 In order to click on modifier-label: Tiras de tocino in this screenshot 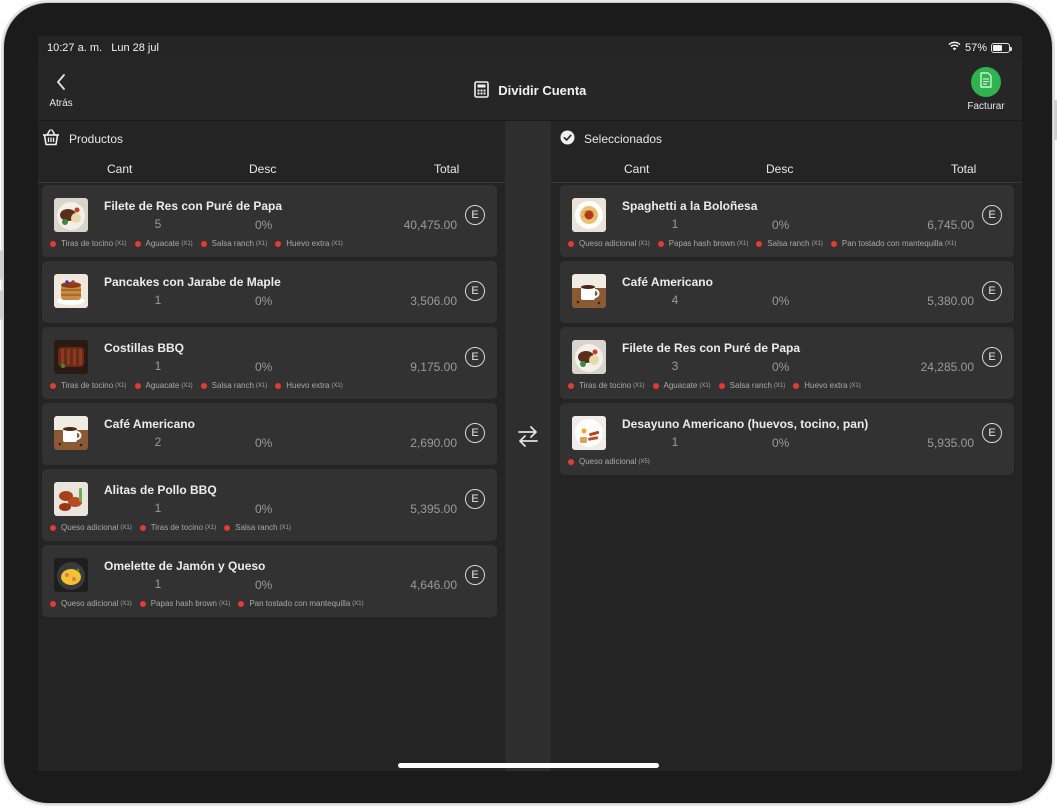, I will do `click(87, 243)`.